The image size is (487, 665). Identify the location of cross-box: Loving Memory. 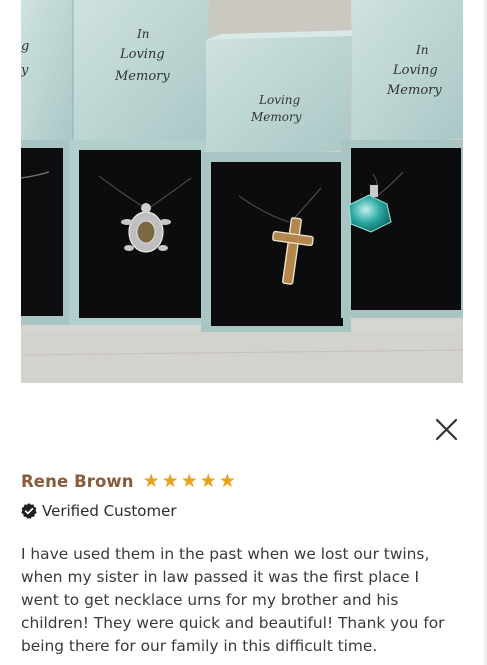
(281, 181).